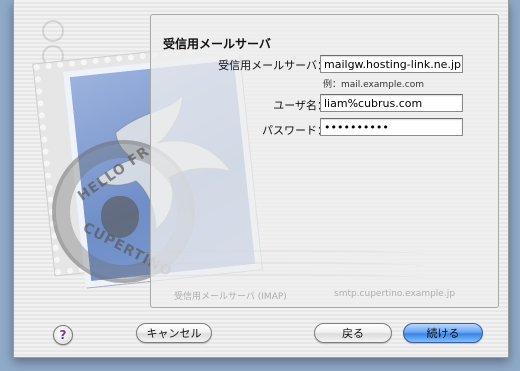 The height and width of the screenshot is (371, 520). I want to click on panel-title: 受信用メールサーバ, so click(217, 44).